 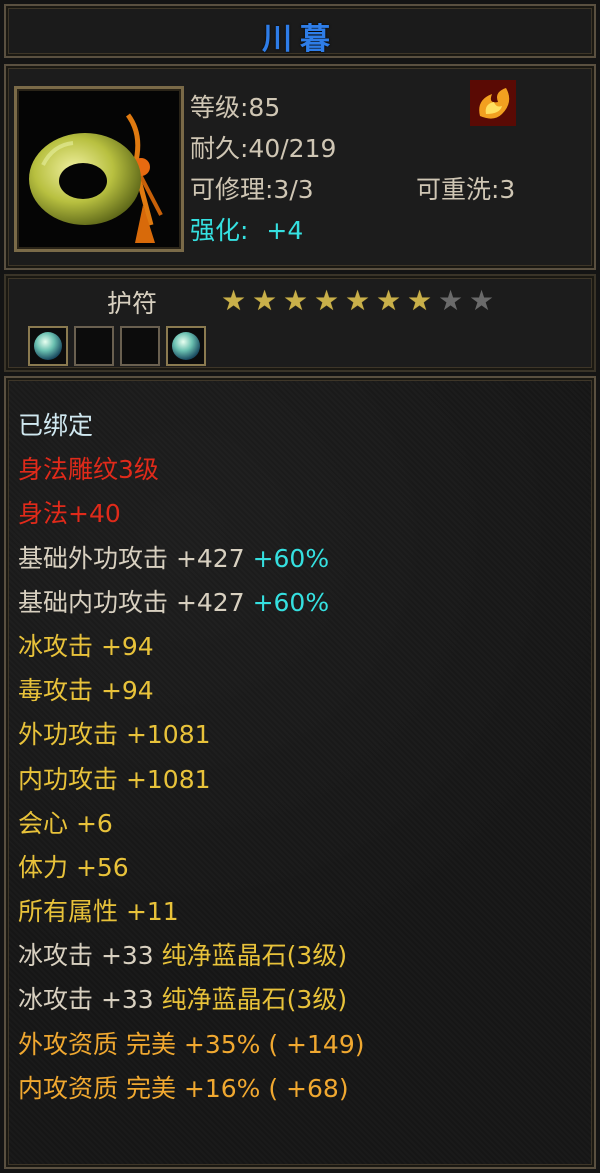 What do you see at coordinates (99, 169) in the screenshot?
I see `jade-amulet-icon` at bounding box center [99, 169].